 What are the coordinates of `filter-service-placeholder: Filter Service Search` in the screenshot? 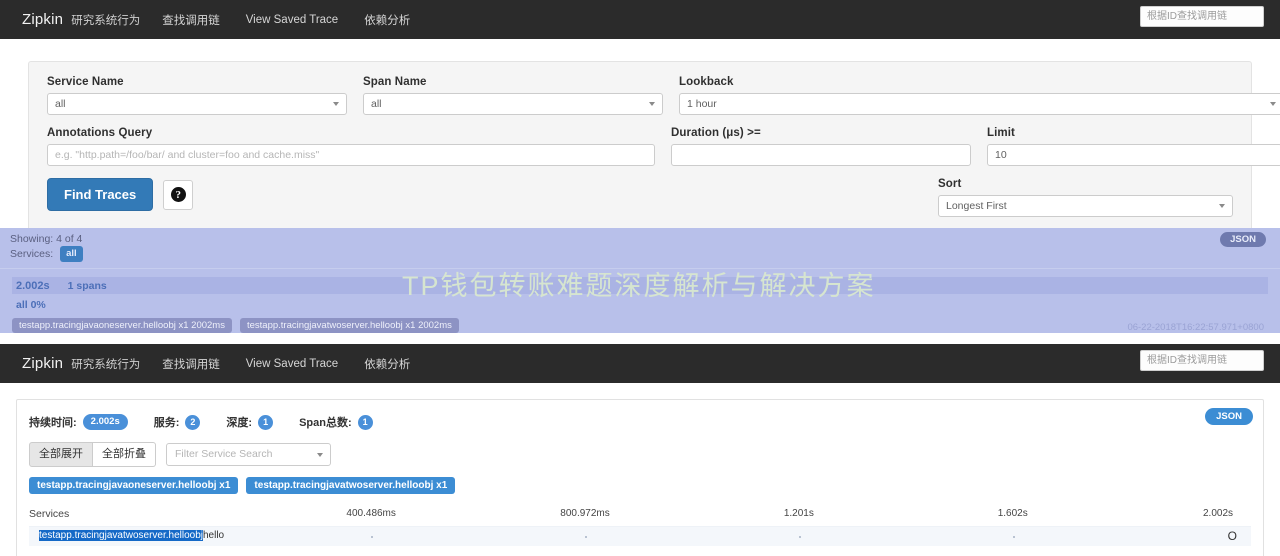 It's located at (224, 454).